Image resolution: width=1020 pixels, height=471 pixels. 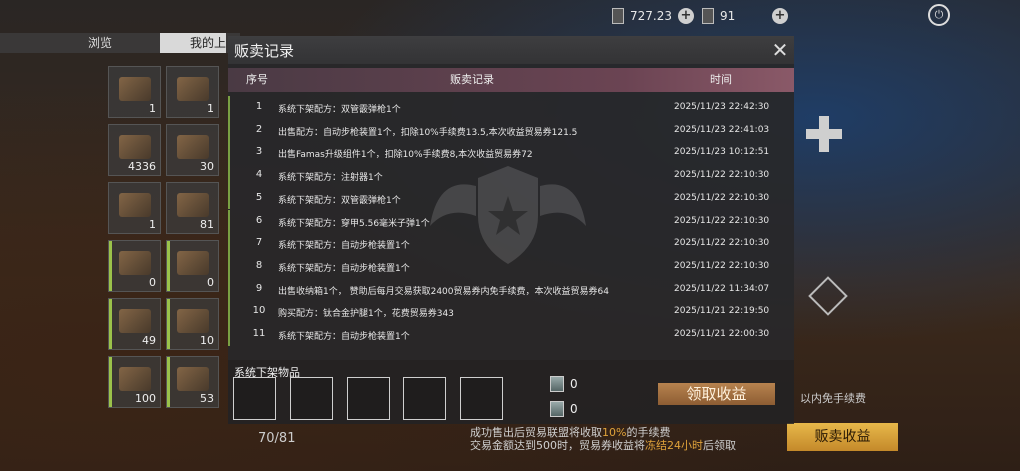 What do you see at coordinates (472, 79) in the screenshot?
I see `column-header-record: 贩卖记录` at bounding box center [472, 79].